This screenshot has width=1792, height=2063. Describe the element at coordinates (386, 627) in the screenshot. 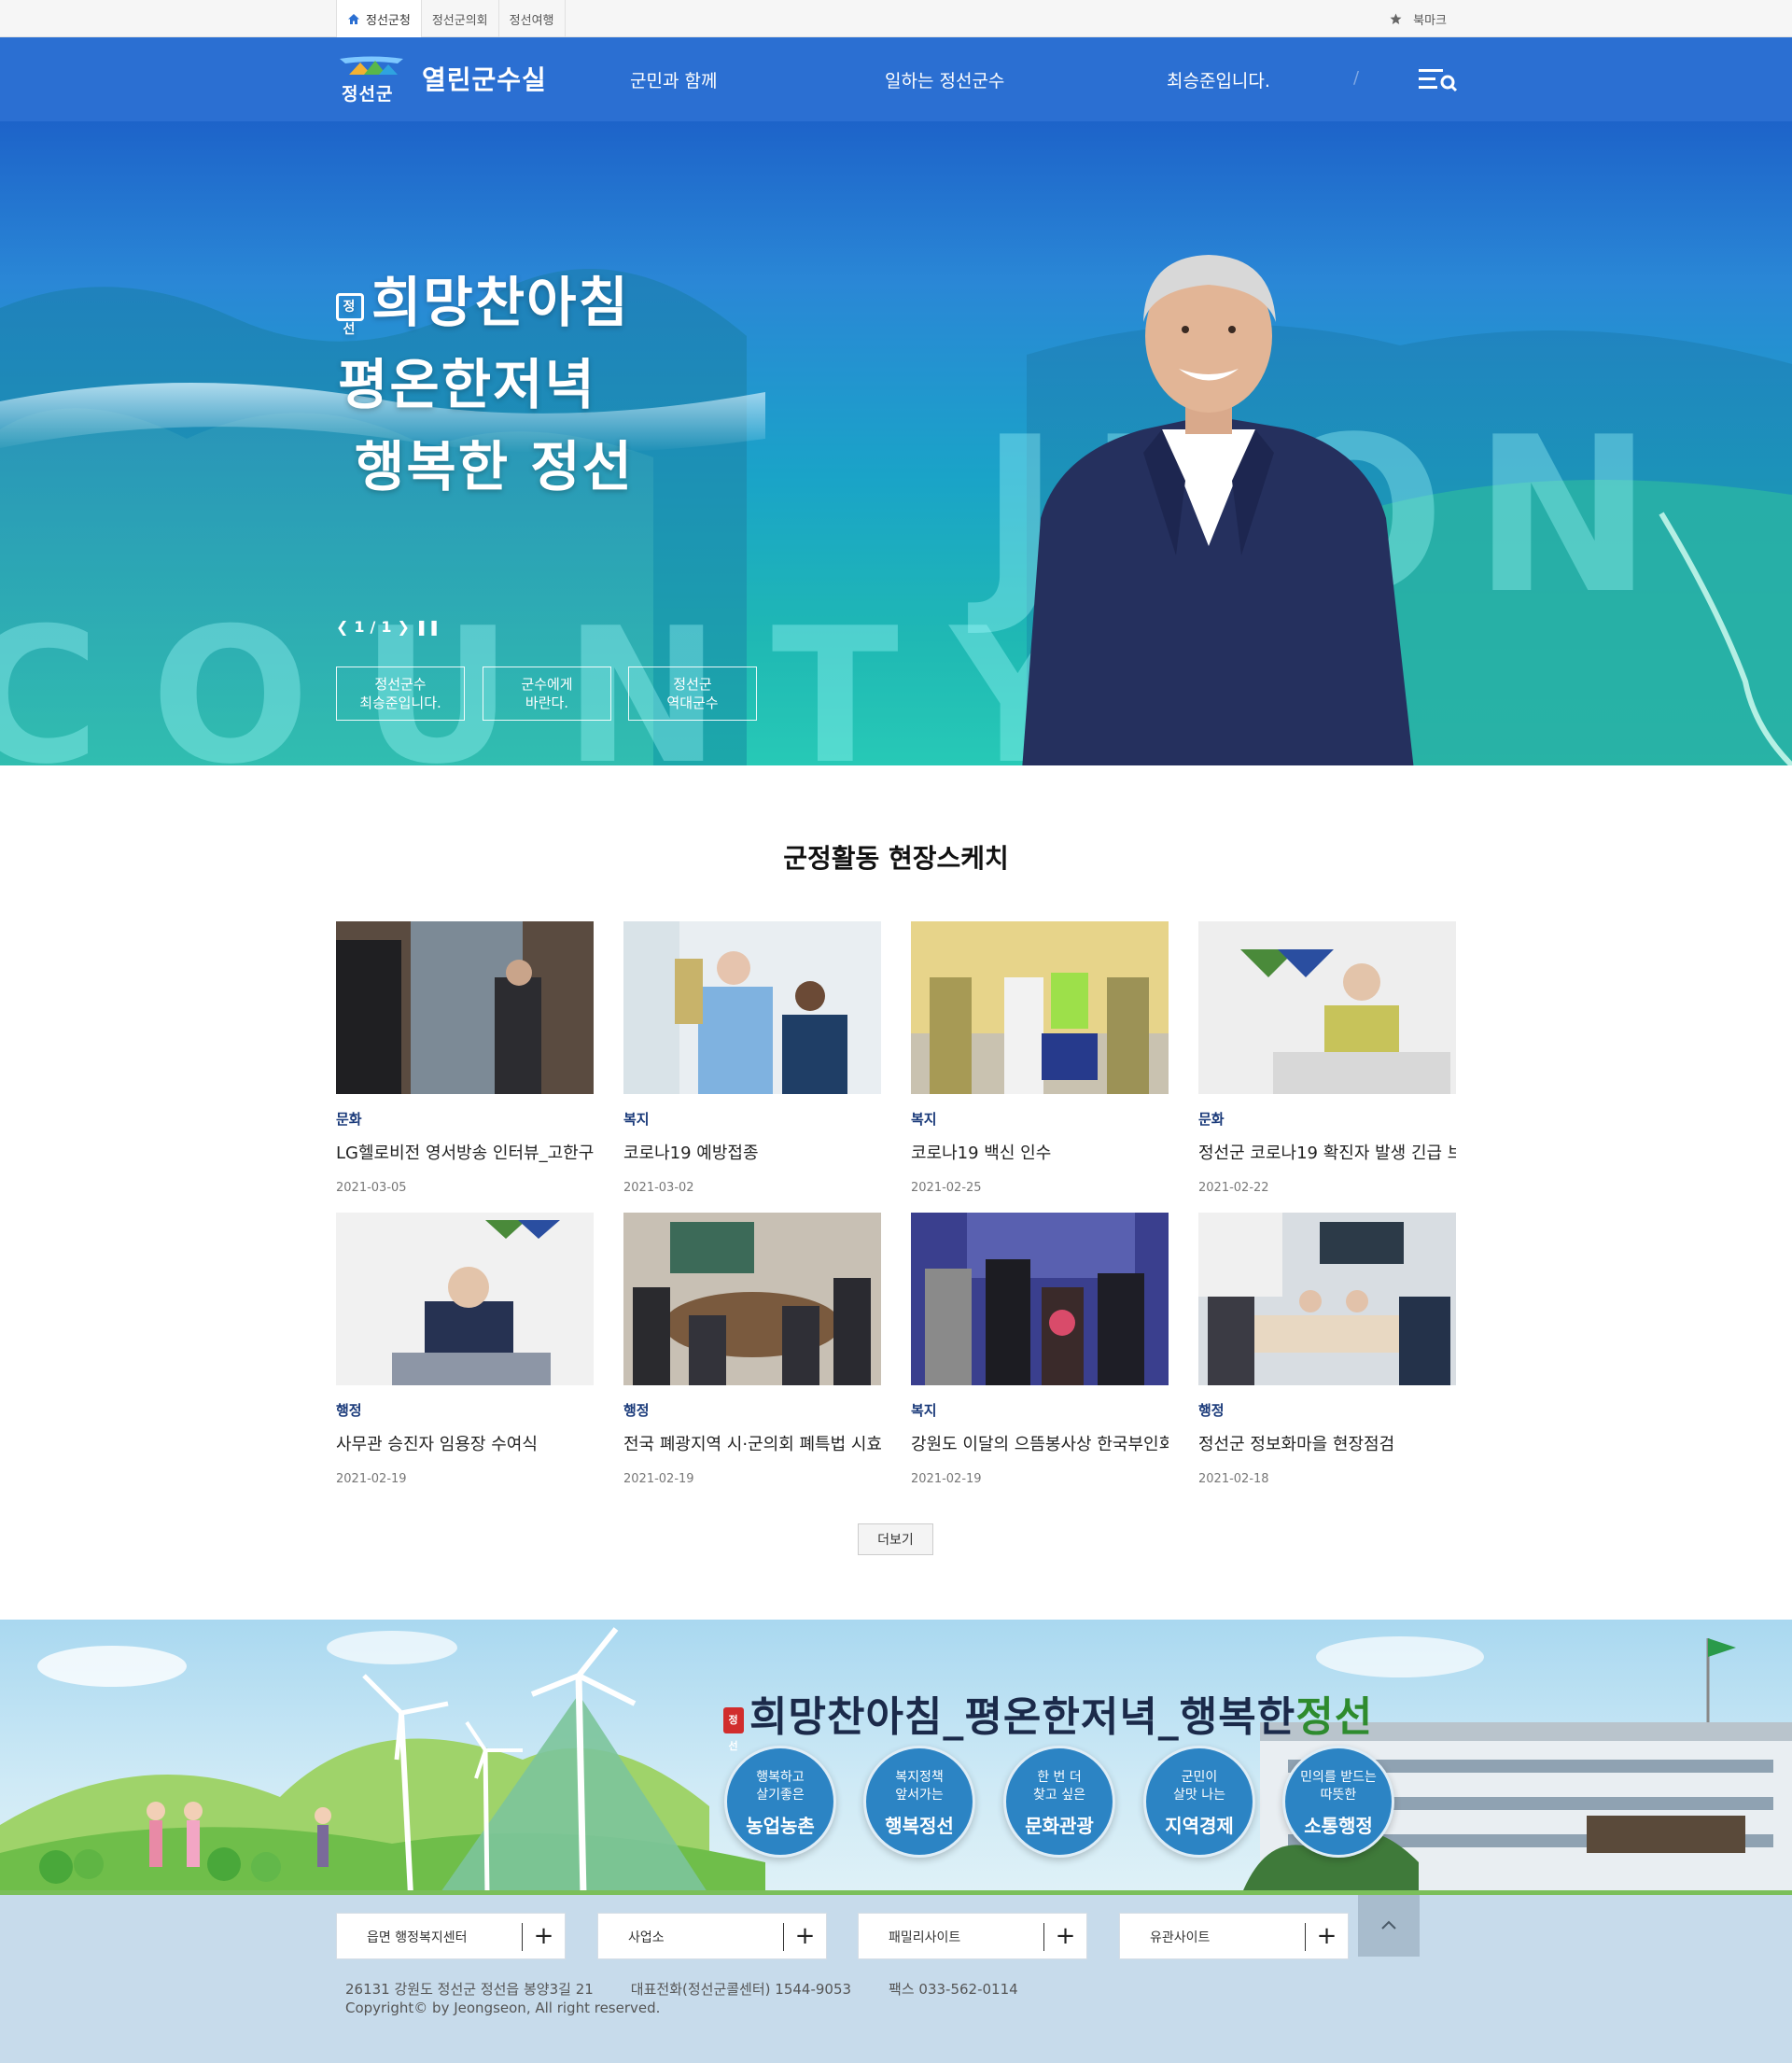

I see `slide-total: 1` at that location.